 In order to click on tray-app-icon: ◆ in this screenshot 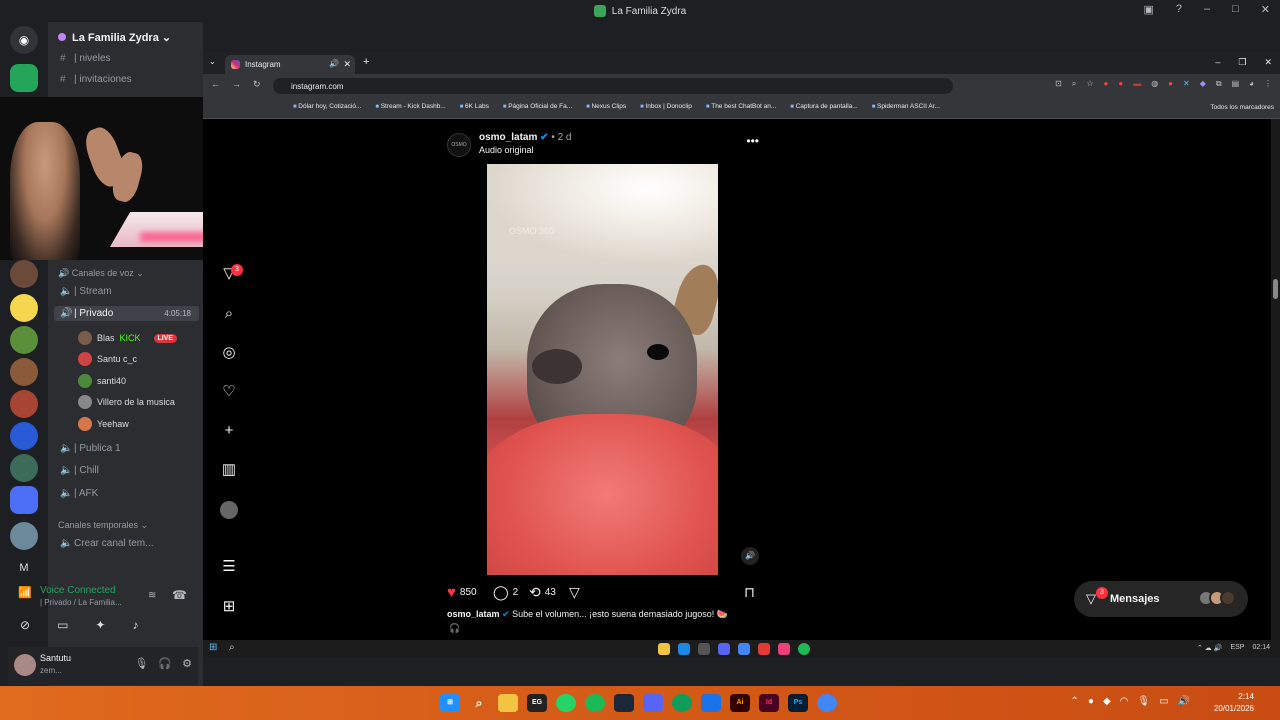, I will do `click(1107, 701)`.